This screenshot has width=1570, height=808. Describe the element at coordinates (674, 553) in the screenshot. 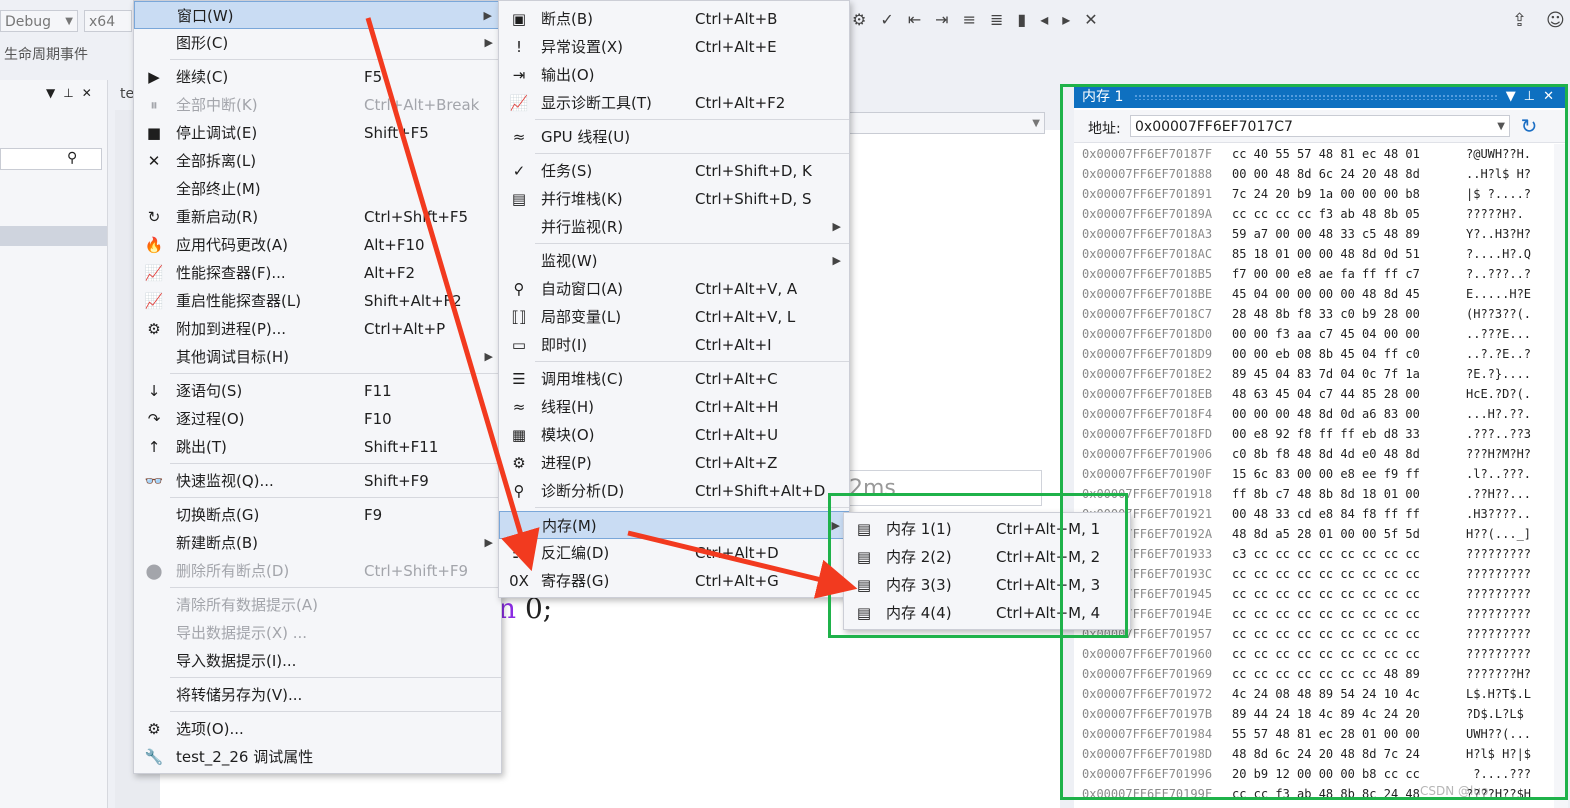

I see `menu-item: ☷ 反汇编(D) Ctrl+Alt+D` at that location.